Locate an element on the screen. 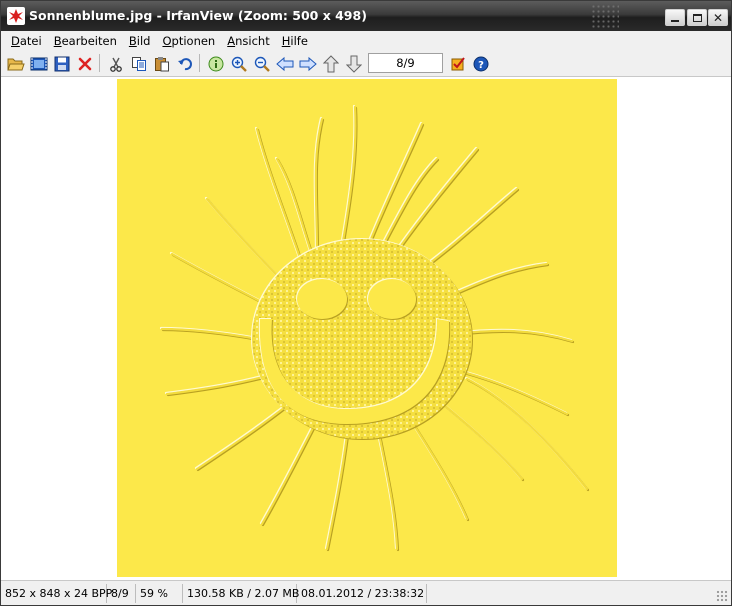 The height and width of the screenshot is (606, 732). menu-ansicht: Ansicht is located at coordinates (248, 41).